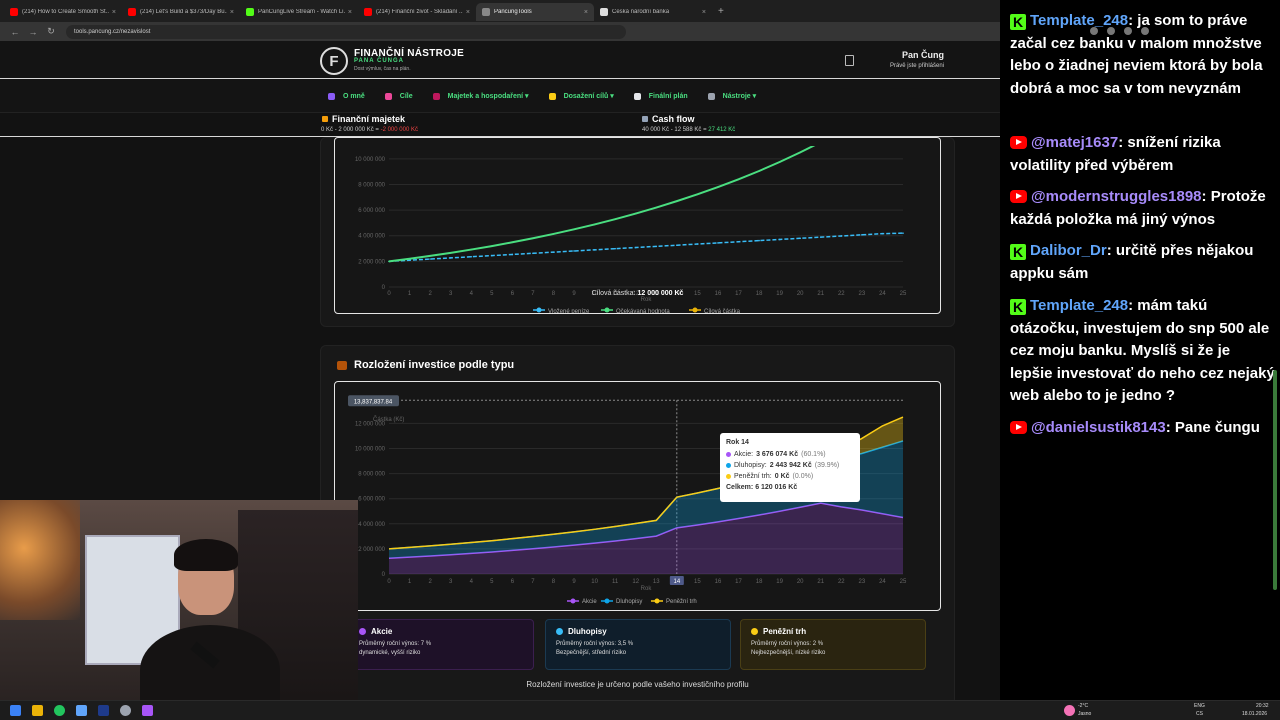  I want to click on y-tick-label: 8 000 000, so click(371, 185).